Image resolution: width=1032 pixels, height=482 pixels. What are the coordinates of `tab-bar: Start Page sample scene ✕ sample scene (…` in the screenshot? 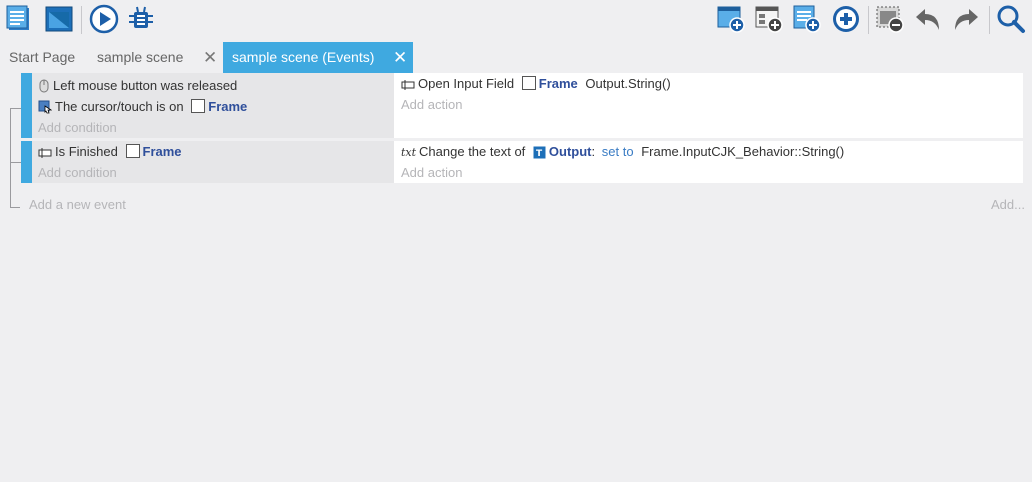 It's located at (516, 57).